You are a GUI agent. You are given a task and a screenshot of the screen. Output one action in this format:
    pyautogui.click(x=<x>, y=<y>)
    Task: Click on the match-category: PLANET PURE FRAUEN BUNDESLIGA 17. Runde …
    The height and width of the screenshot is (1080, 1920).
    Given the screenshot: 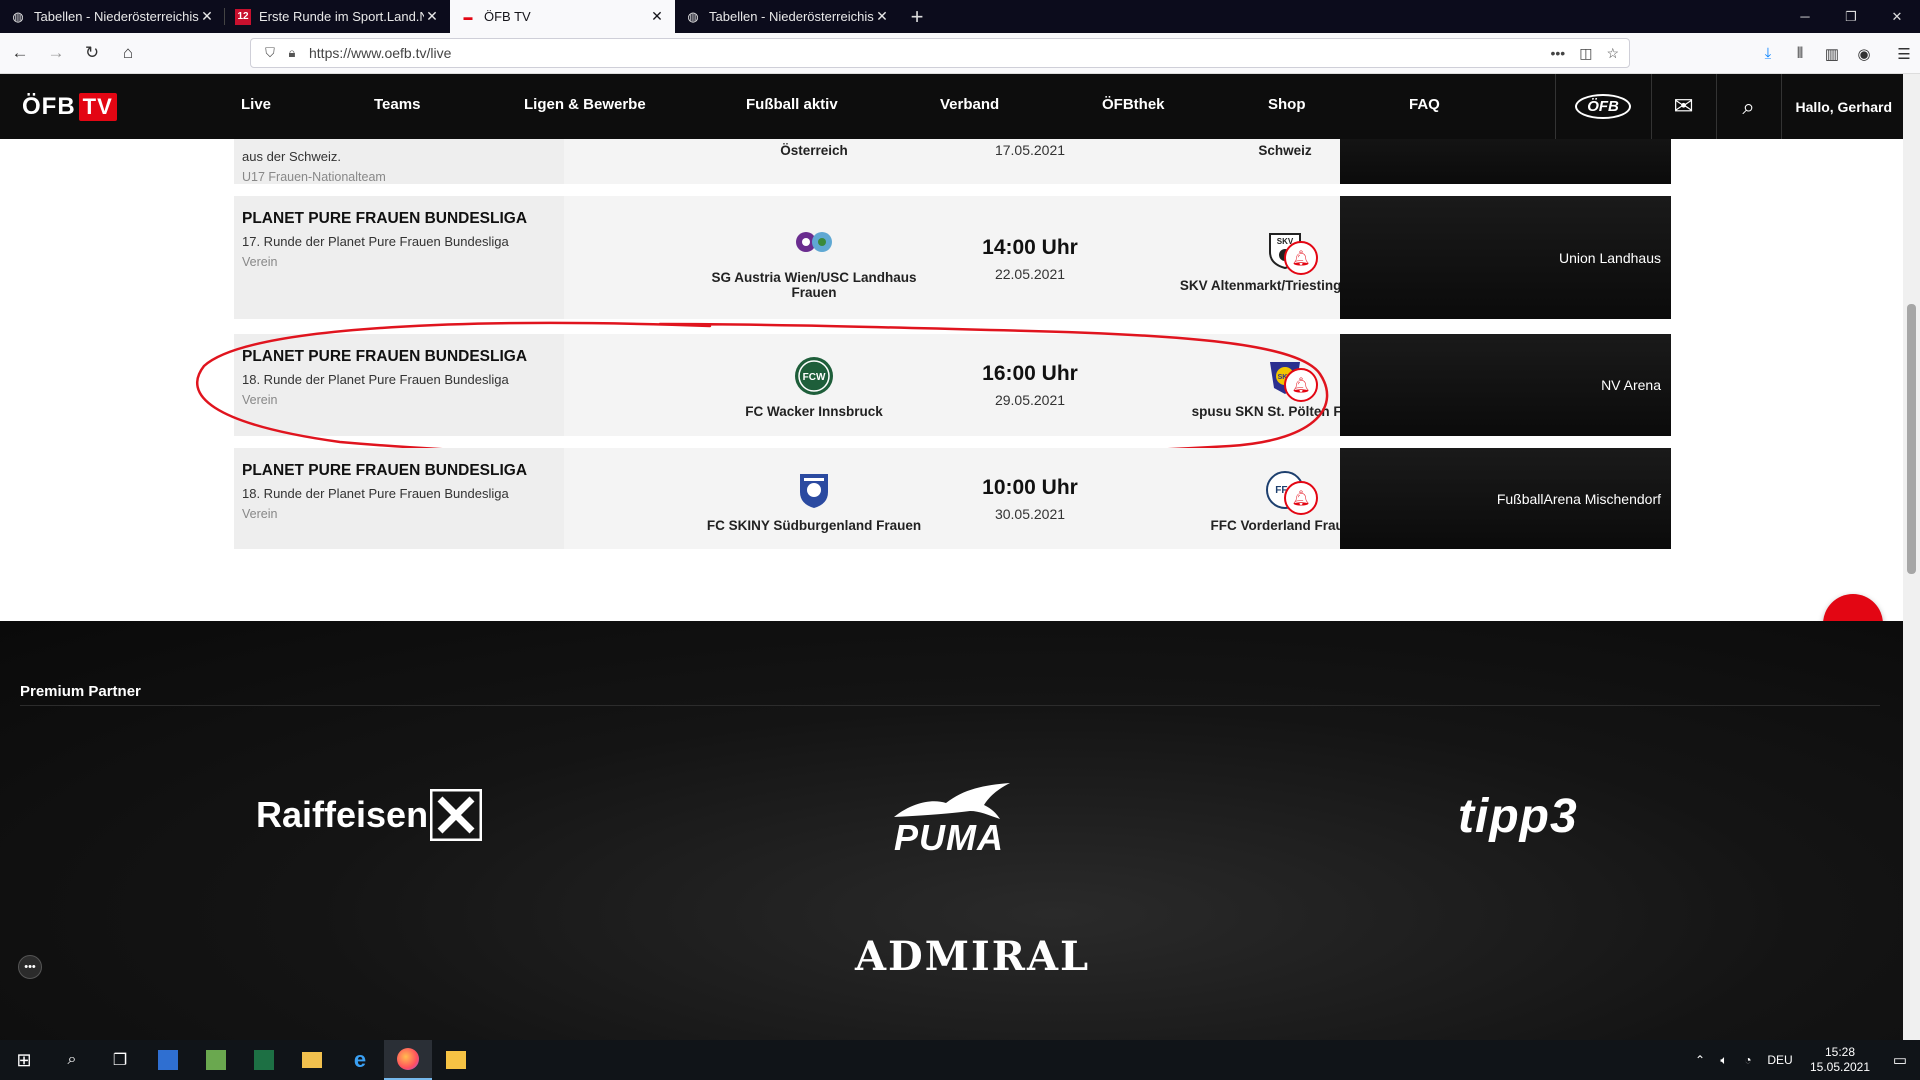 What is the action you would take?
    pyautogui.click(x=399, y=257)
    